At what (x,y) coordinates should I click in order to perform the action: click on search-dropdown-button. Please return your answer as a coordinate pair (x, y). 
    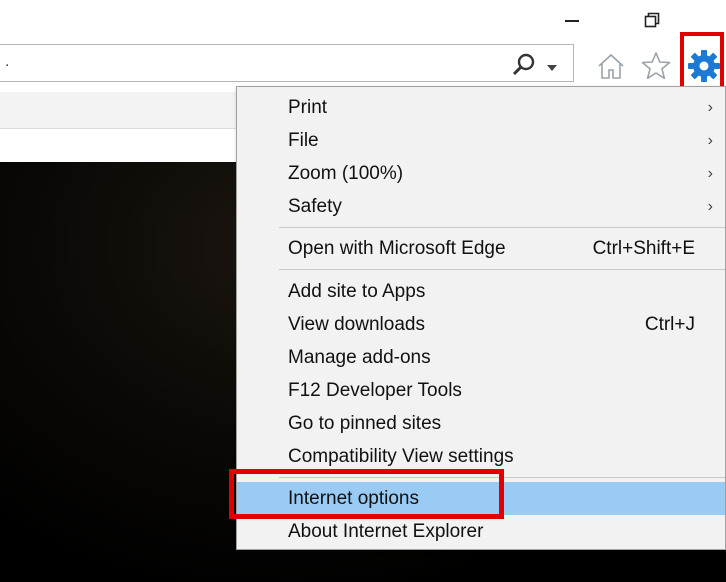
    Looking at the image, I should click on (552, 65).